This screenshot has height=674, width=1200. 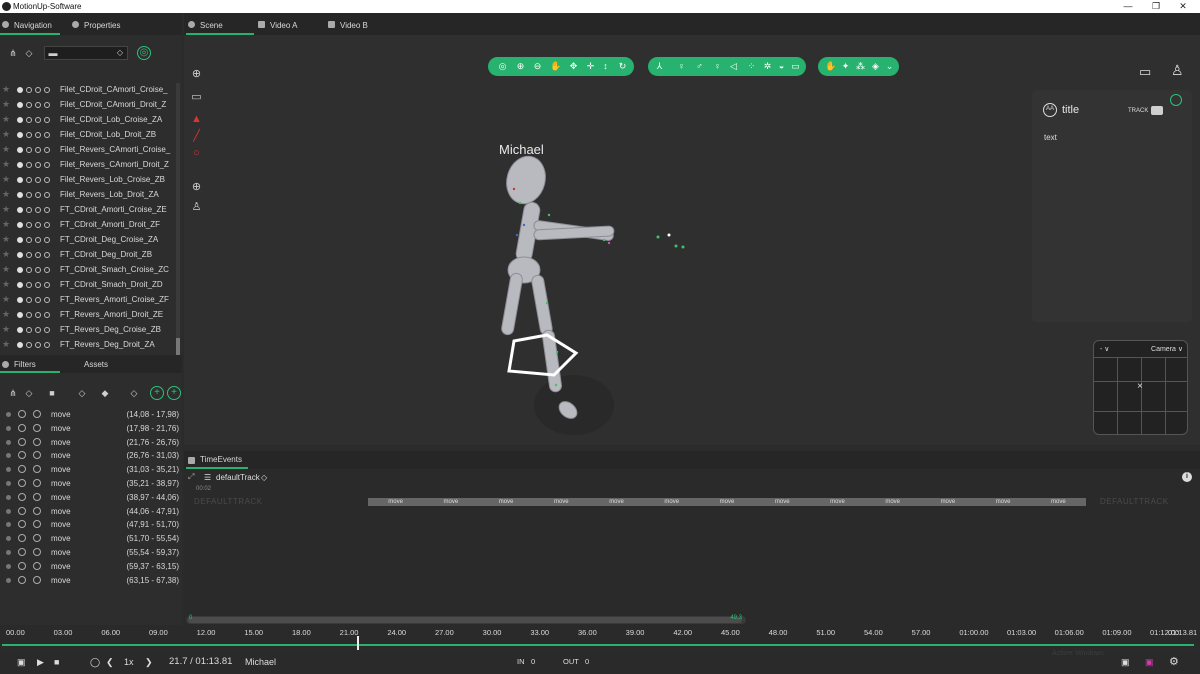 What do you see at coordinates (537, 66) in the screenshot?
I see `zoom-out-icon: ⊖` at bounding box center [537, 66].